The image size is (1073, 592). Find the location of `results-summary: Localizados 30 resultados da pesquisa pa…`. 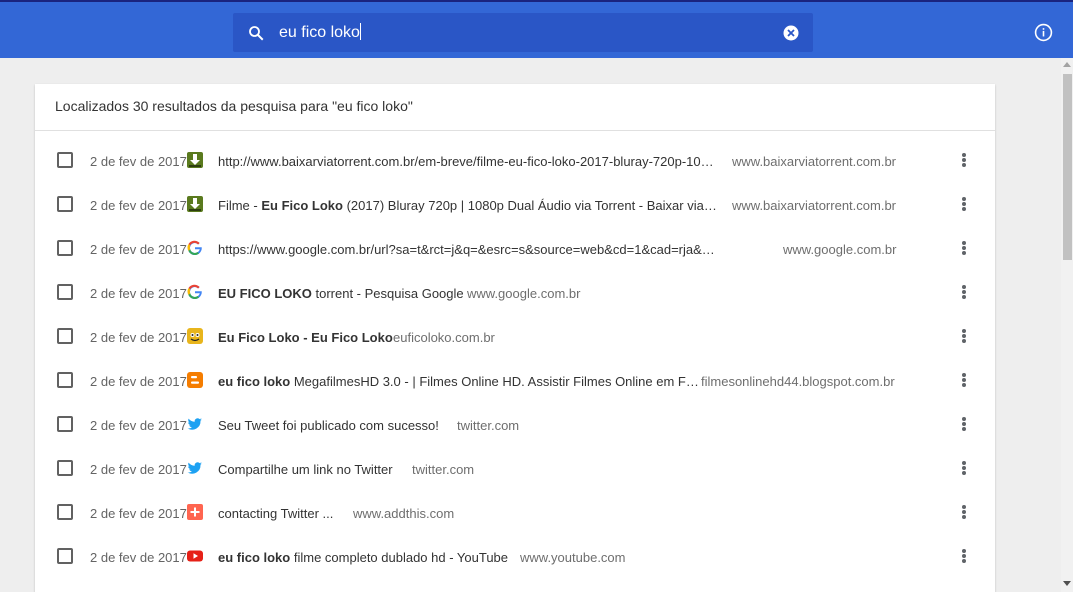

results-summary: Localizados 30 resultados da pesquisa pa… is located at coordinates (515, 107).